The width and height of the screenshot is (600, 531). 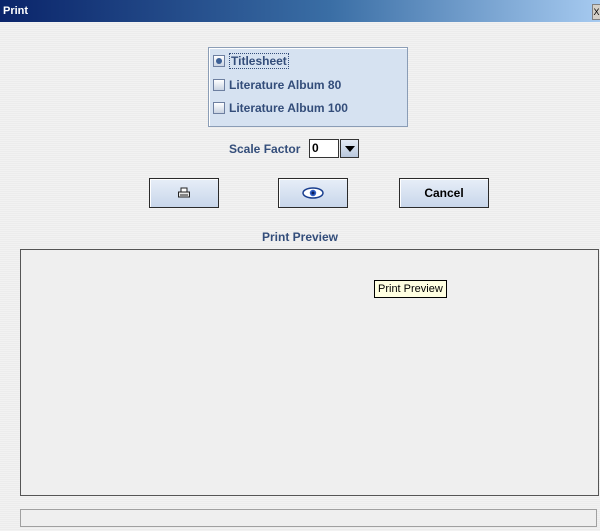 I want to click on preview-tooltip: Print Preview, so click(x=410, y=289).